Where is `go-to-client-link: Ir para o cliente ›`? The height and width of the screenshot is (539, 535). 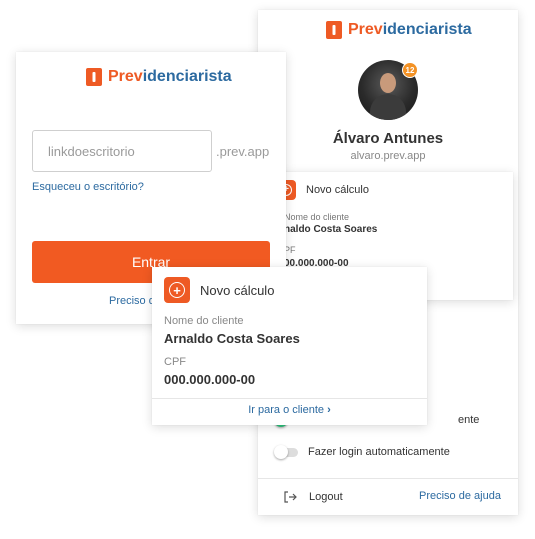 go-to-client-link: Ir para o cliente › is located at coordinates (289, 410).